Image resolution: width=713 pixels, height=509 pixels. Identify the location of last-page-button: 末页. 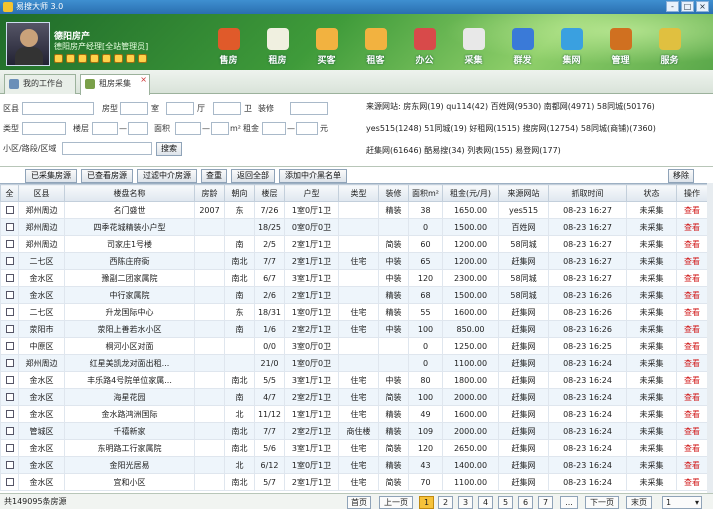
(639, 502).